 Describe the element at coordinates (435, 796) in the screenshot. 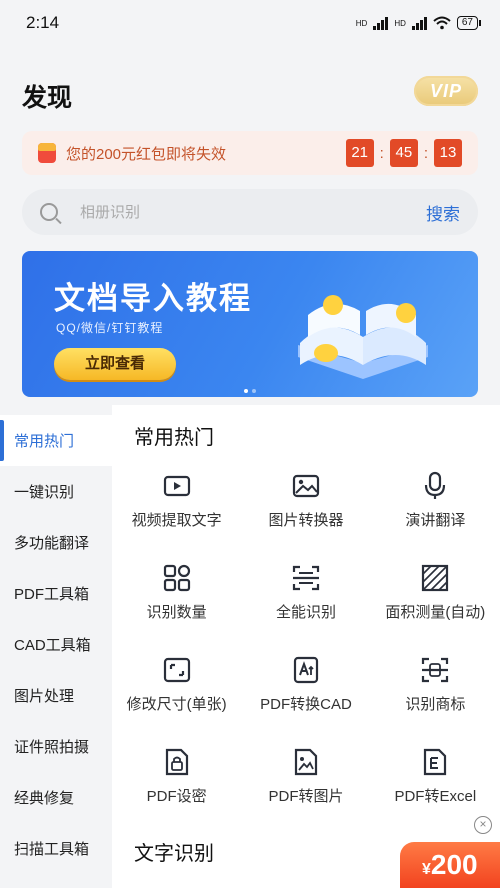

I see `tool-label: PDF转Excel` at that location.